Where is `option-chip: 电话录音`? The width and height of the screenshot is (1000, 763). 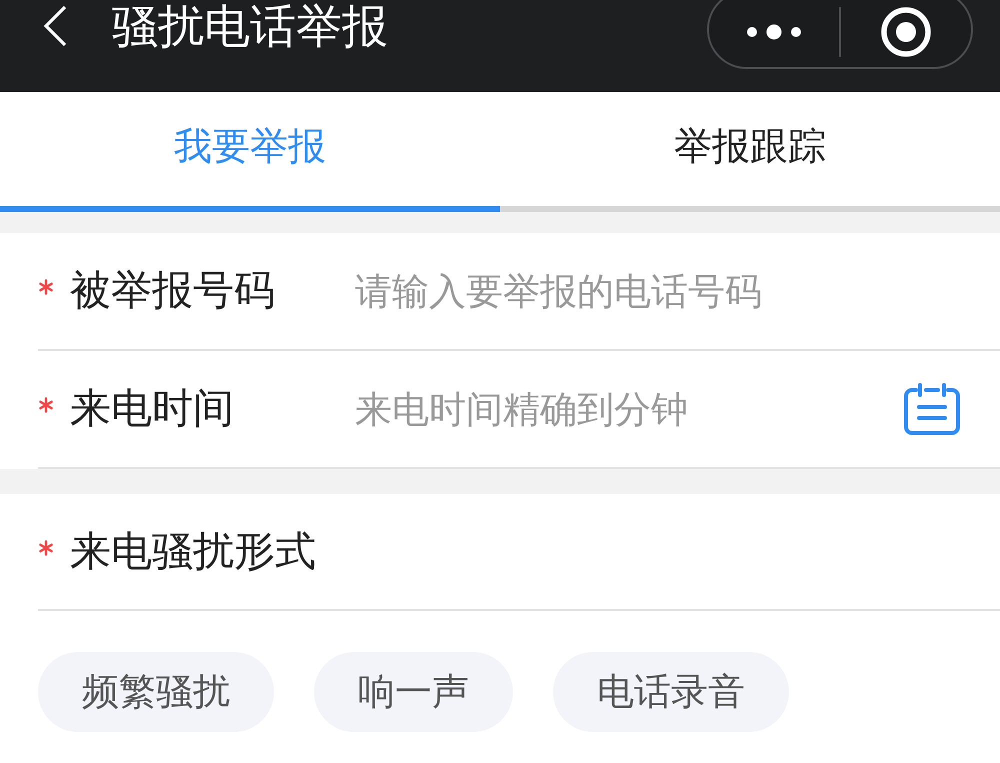
option-chip: 电话录音 is located at coordinates (671, 692).